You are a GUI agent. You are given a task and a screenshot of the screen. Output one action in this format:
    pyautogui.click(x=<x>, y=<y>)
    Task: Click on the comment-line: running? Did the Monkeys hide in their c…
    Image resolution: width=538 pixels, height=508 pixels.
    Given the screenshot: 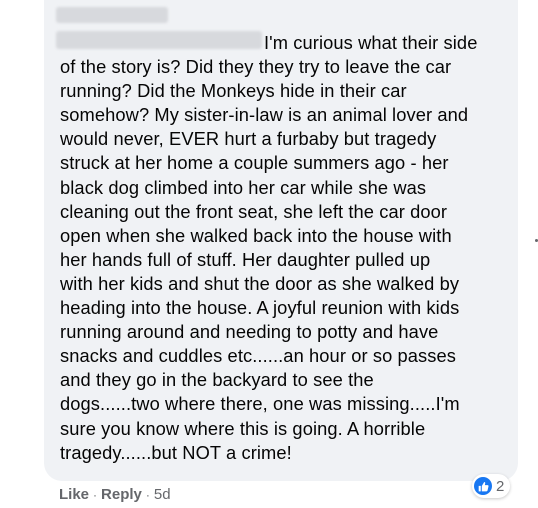 What is the action you would take?
    pyautogui.click(x=233, y=91)
    